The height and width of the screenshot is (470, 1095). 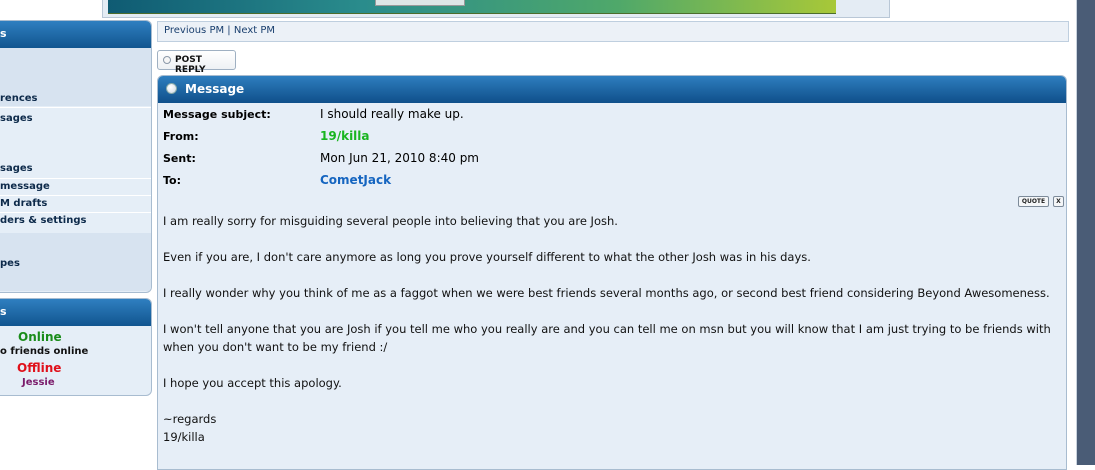 What do you see at coordinates (40, 337) in the screenshot?
I see `online-label: Online` at bounding box center [40, 337].